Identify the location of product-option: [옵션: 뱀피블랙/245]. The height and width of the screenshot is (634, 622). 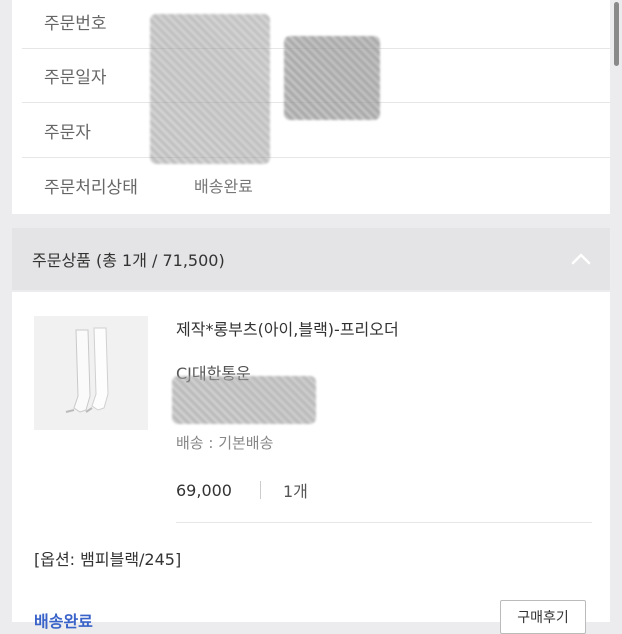
(108, 559).